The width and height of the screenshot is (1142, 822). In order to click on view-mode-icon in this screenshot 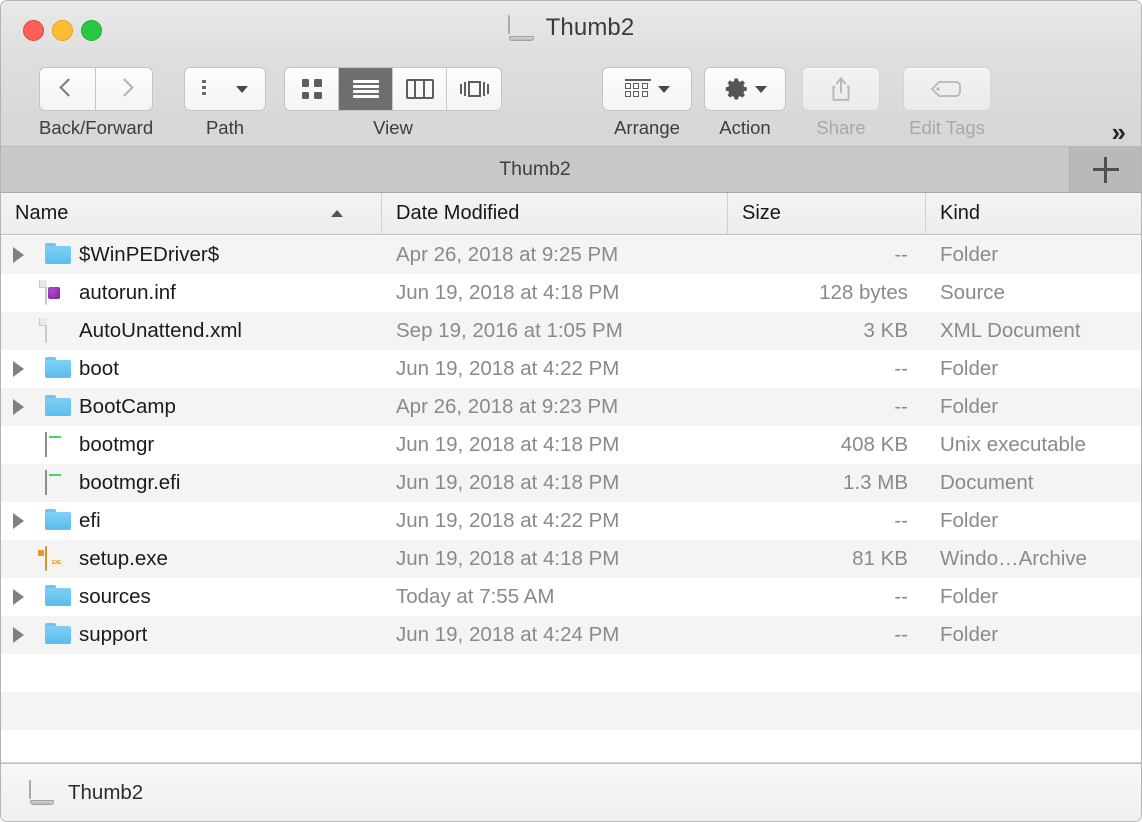, I will do `click(312, 89)`.